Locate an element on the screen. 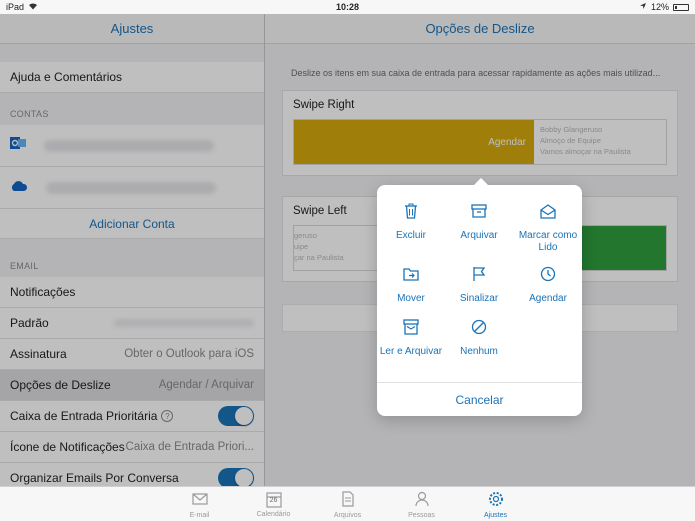  clock-icon is located at coordinates (548, 279).